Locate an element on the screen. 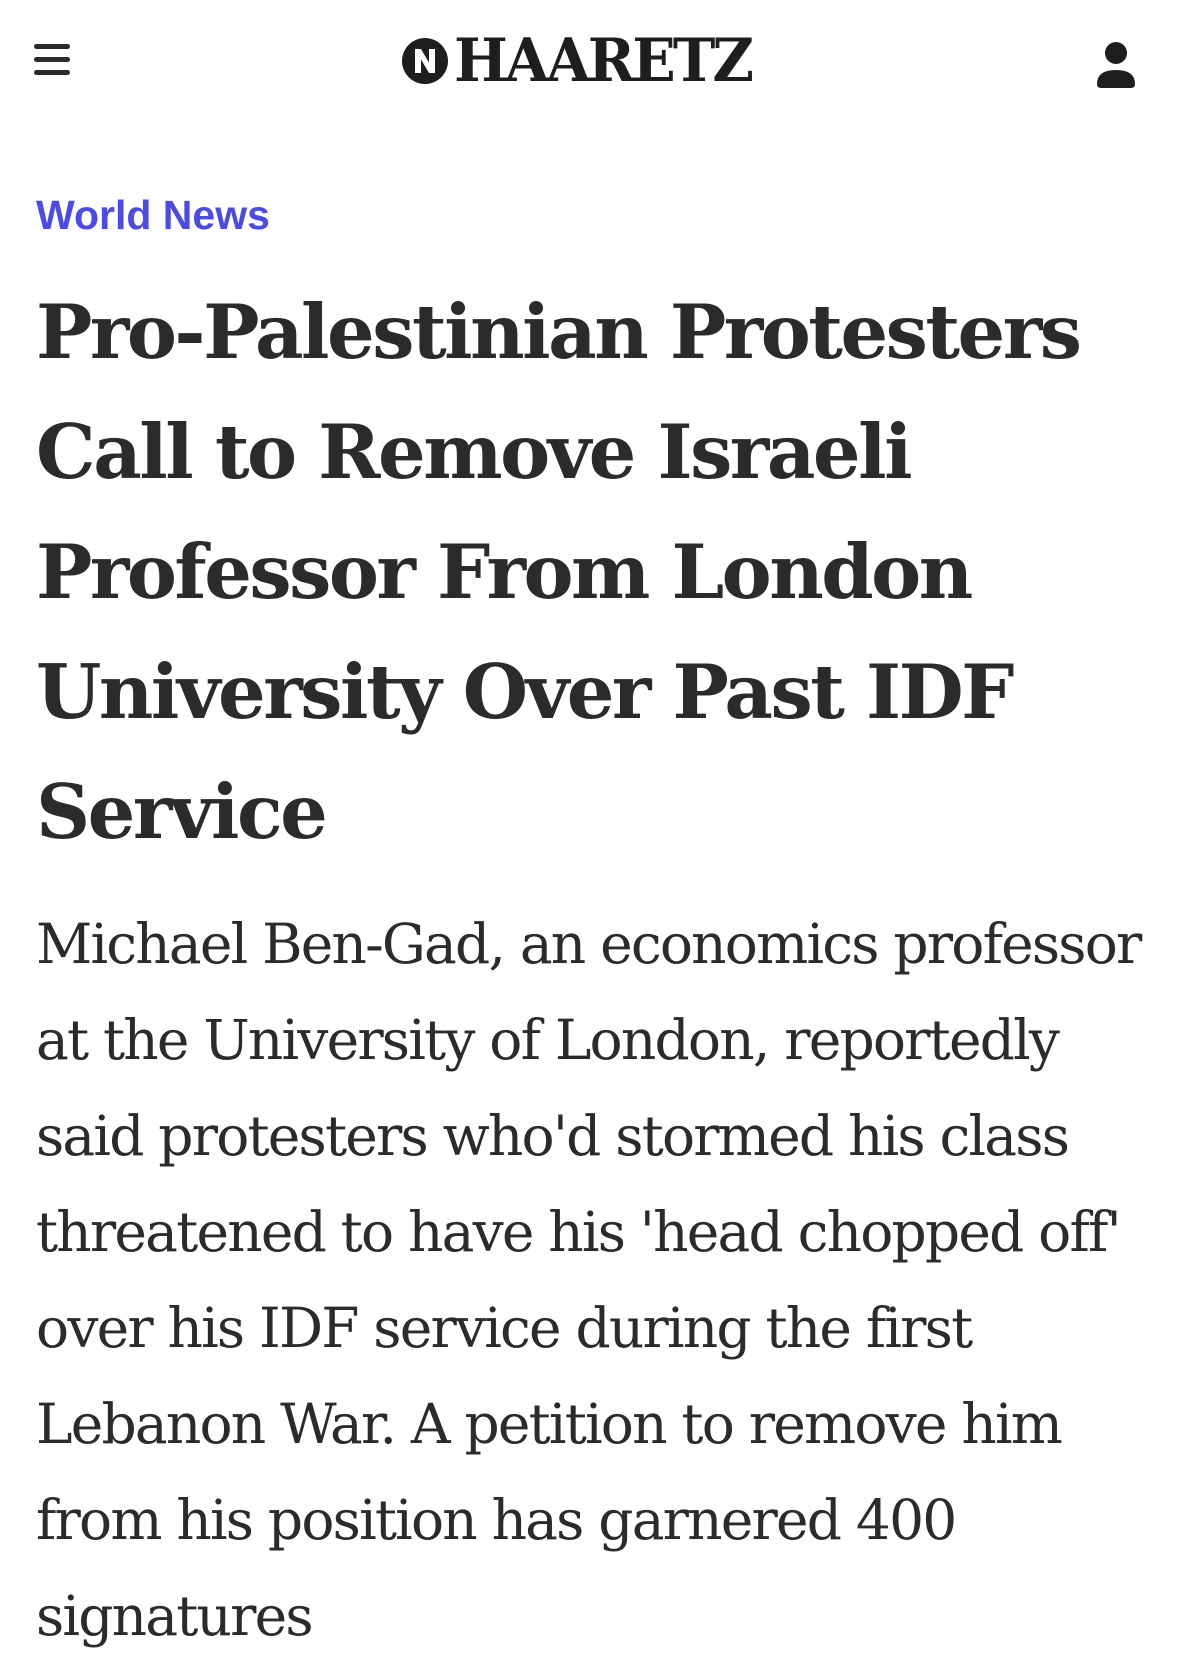  haaretz-logo-mark-icon is located at coordinates (425, 61).